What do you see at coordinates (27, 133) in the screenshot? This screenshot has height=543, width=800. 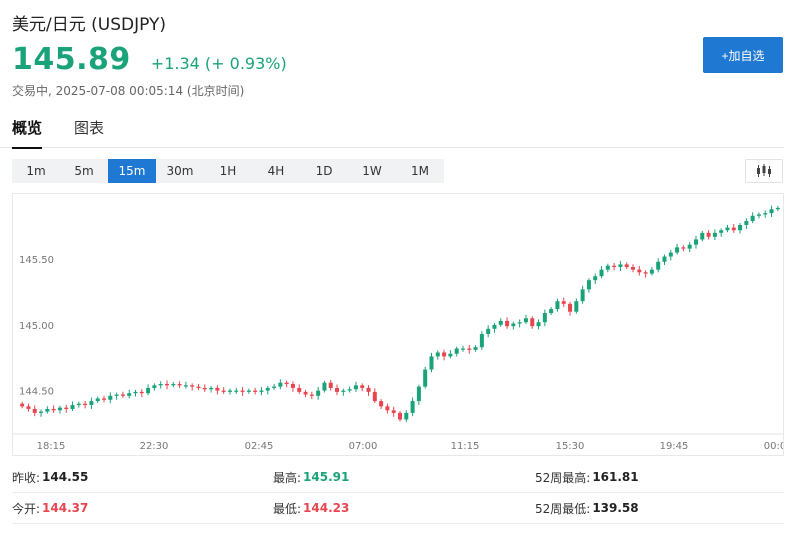 I see `tab-overview: 概览` at bounding box center [27, 133].